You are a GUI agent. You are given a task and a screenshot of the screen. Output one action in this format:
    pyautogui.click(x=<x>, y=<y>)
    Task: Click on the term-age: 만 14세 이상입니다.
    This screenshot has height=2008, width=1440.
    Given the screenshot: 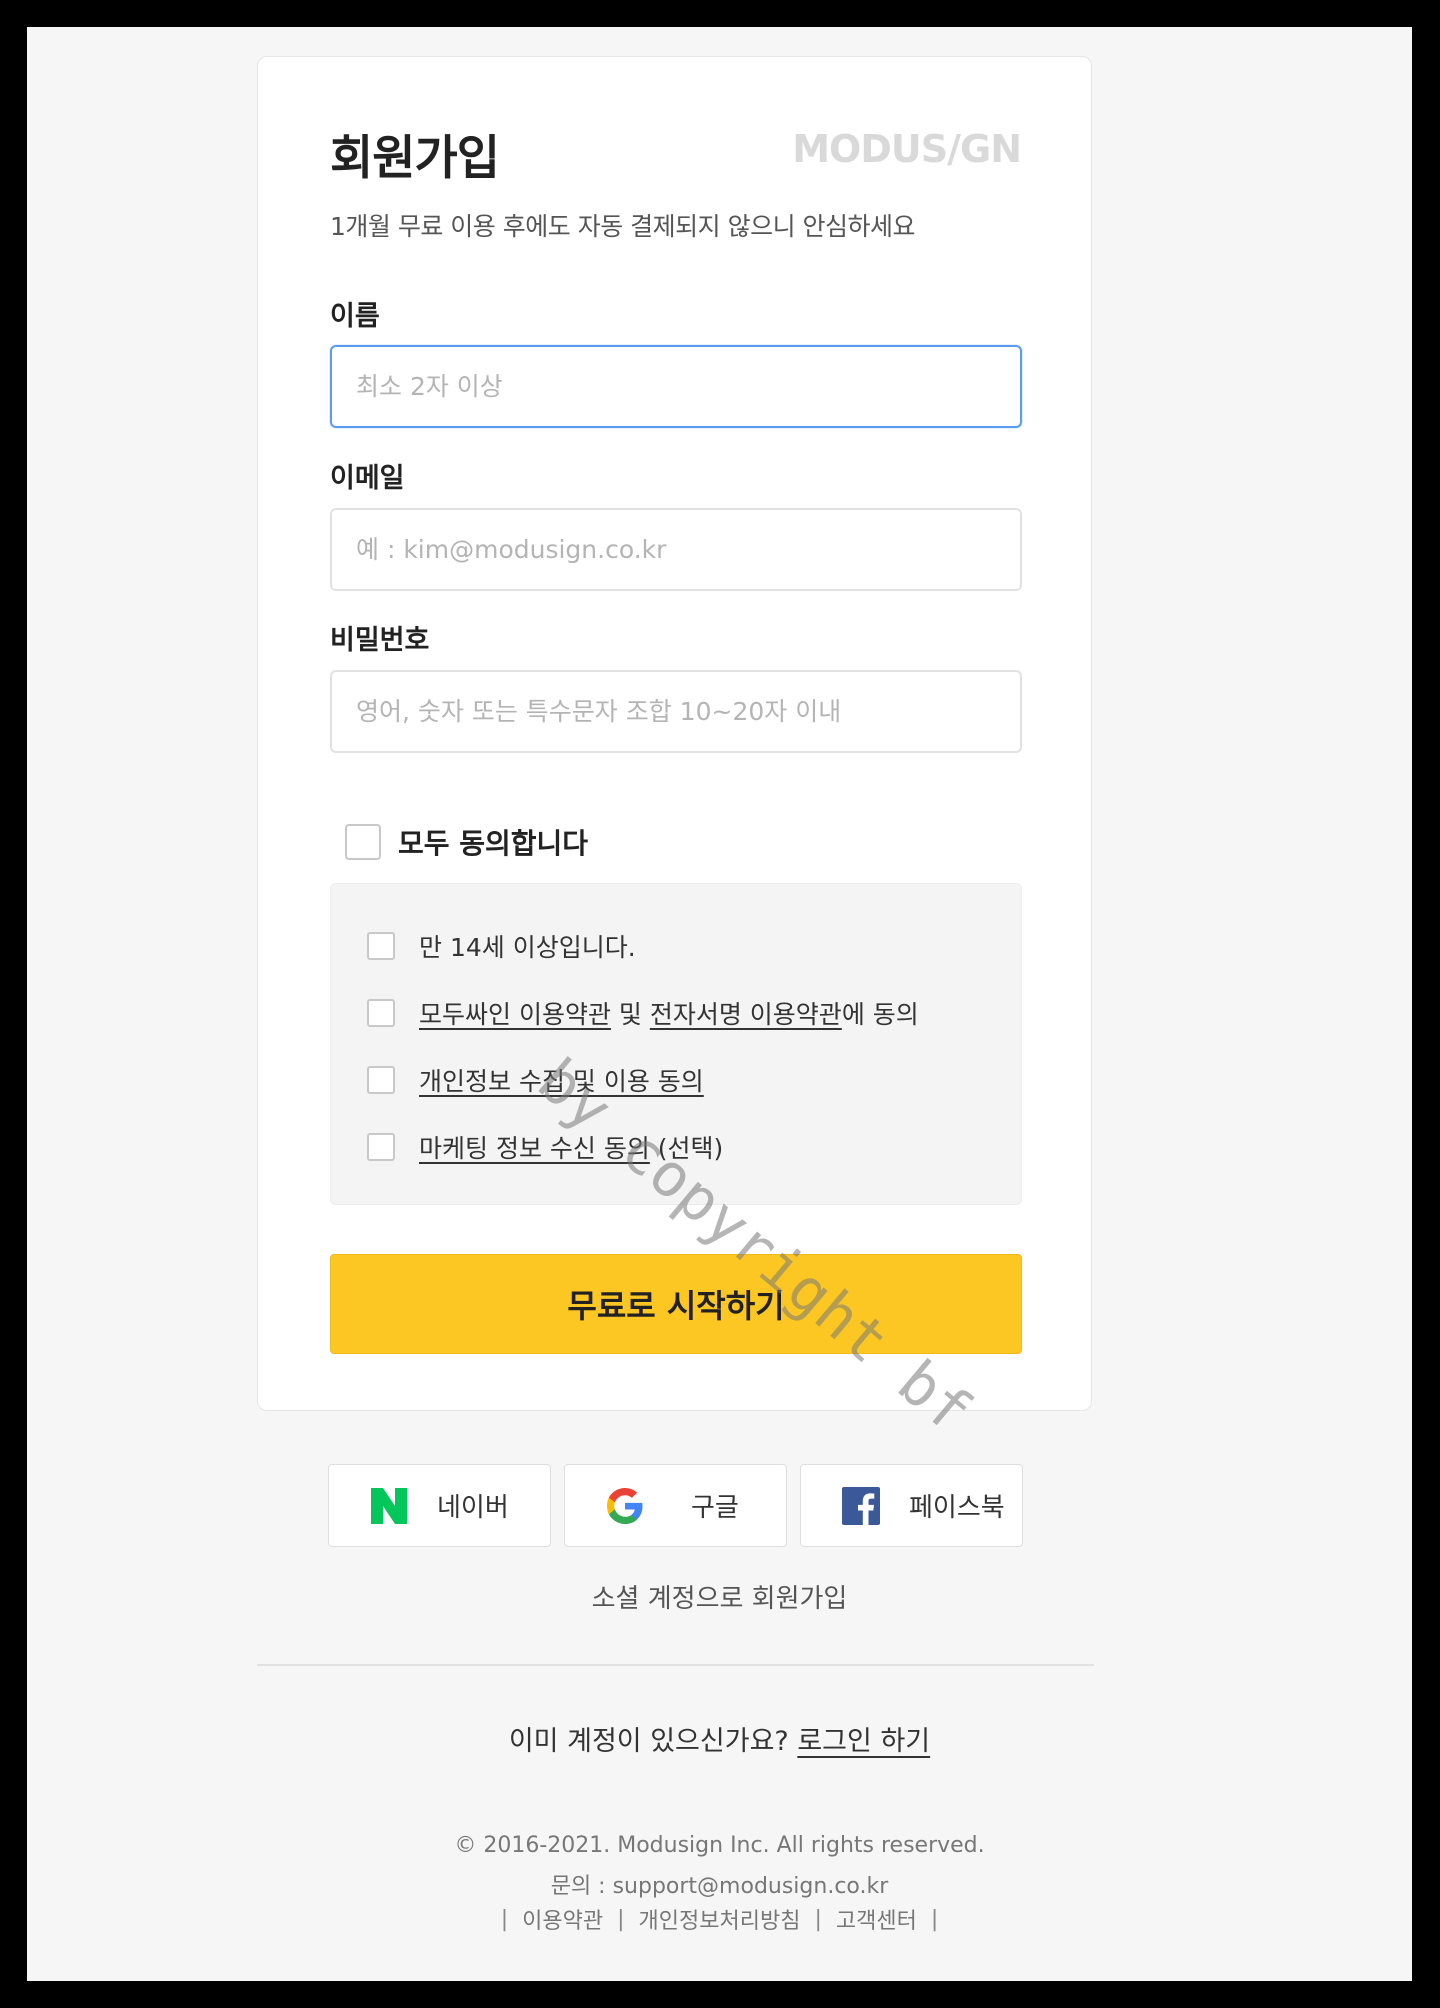 What is the action you would take?
    pyautogui.click(x=501, y=946)
    